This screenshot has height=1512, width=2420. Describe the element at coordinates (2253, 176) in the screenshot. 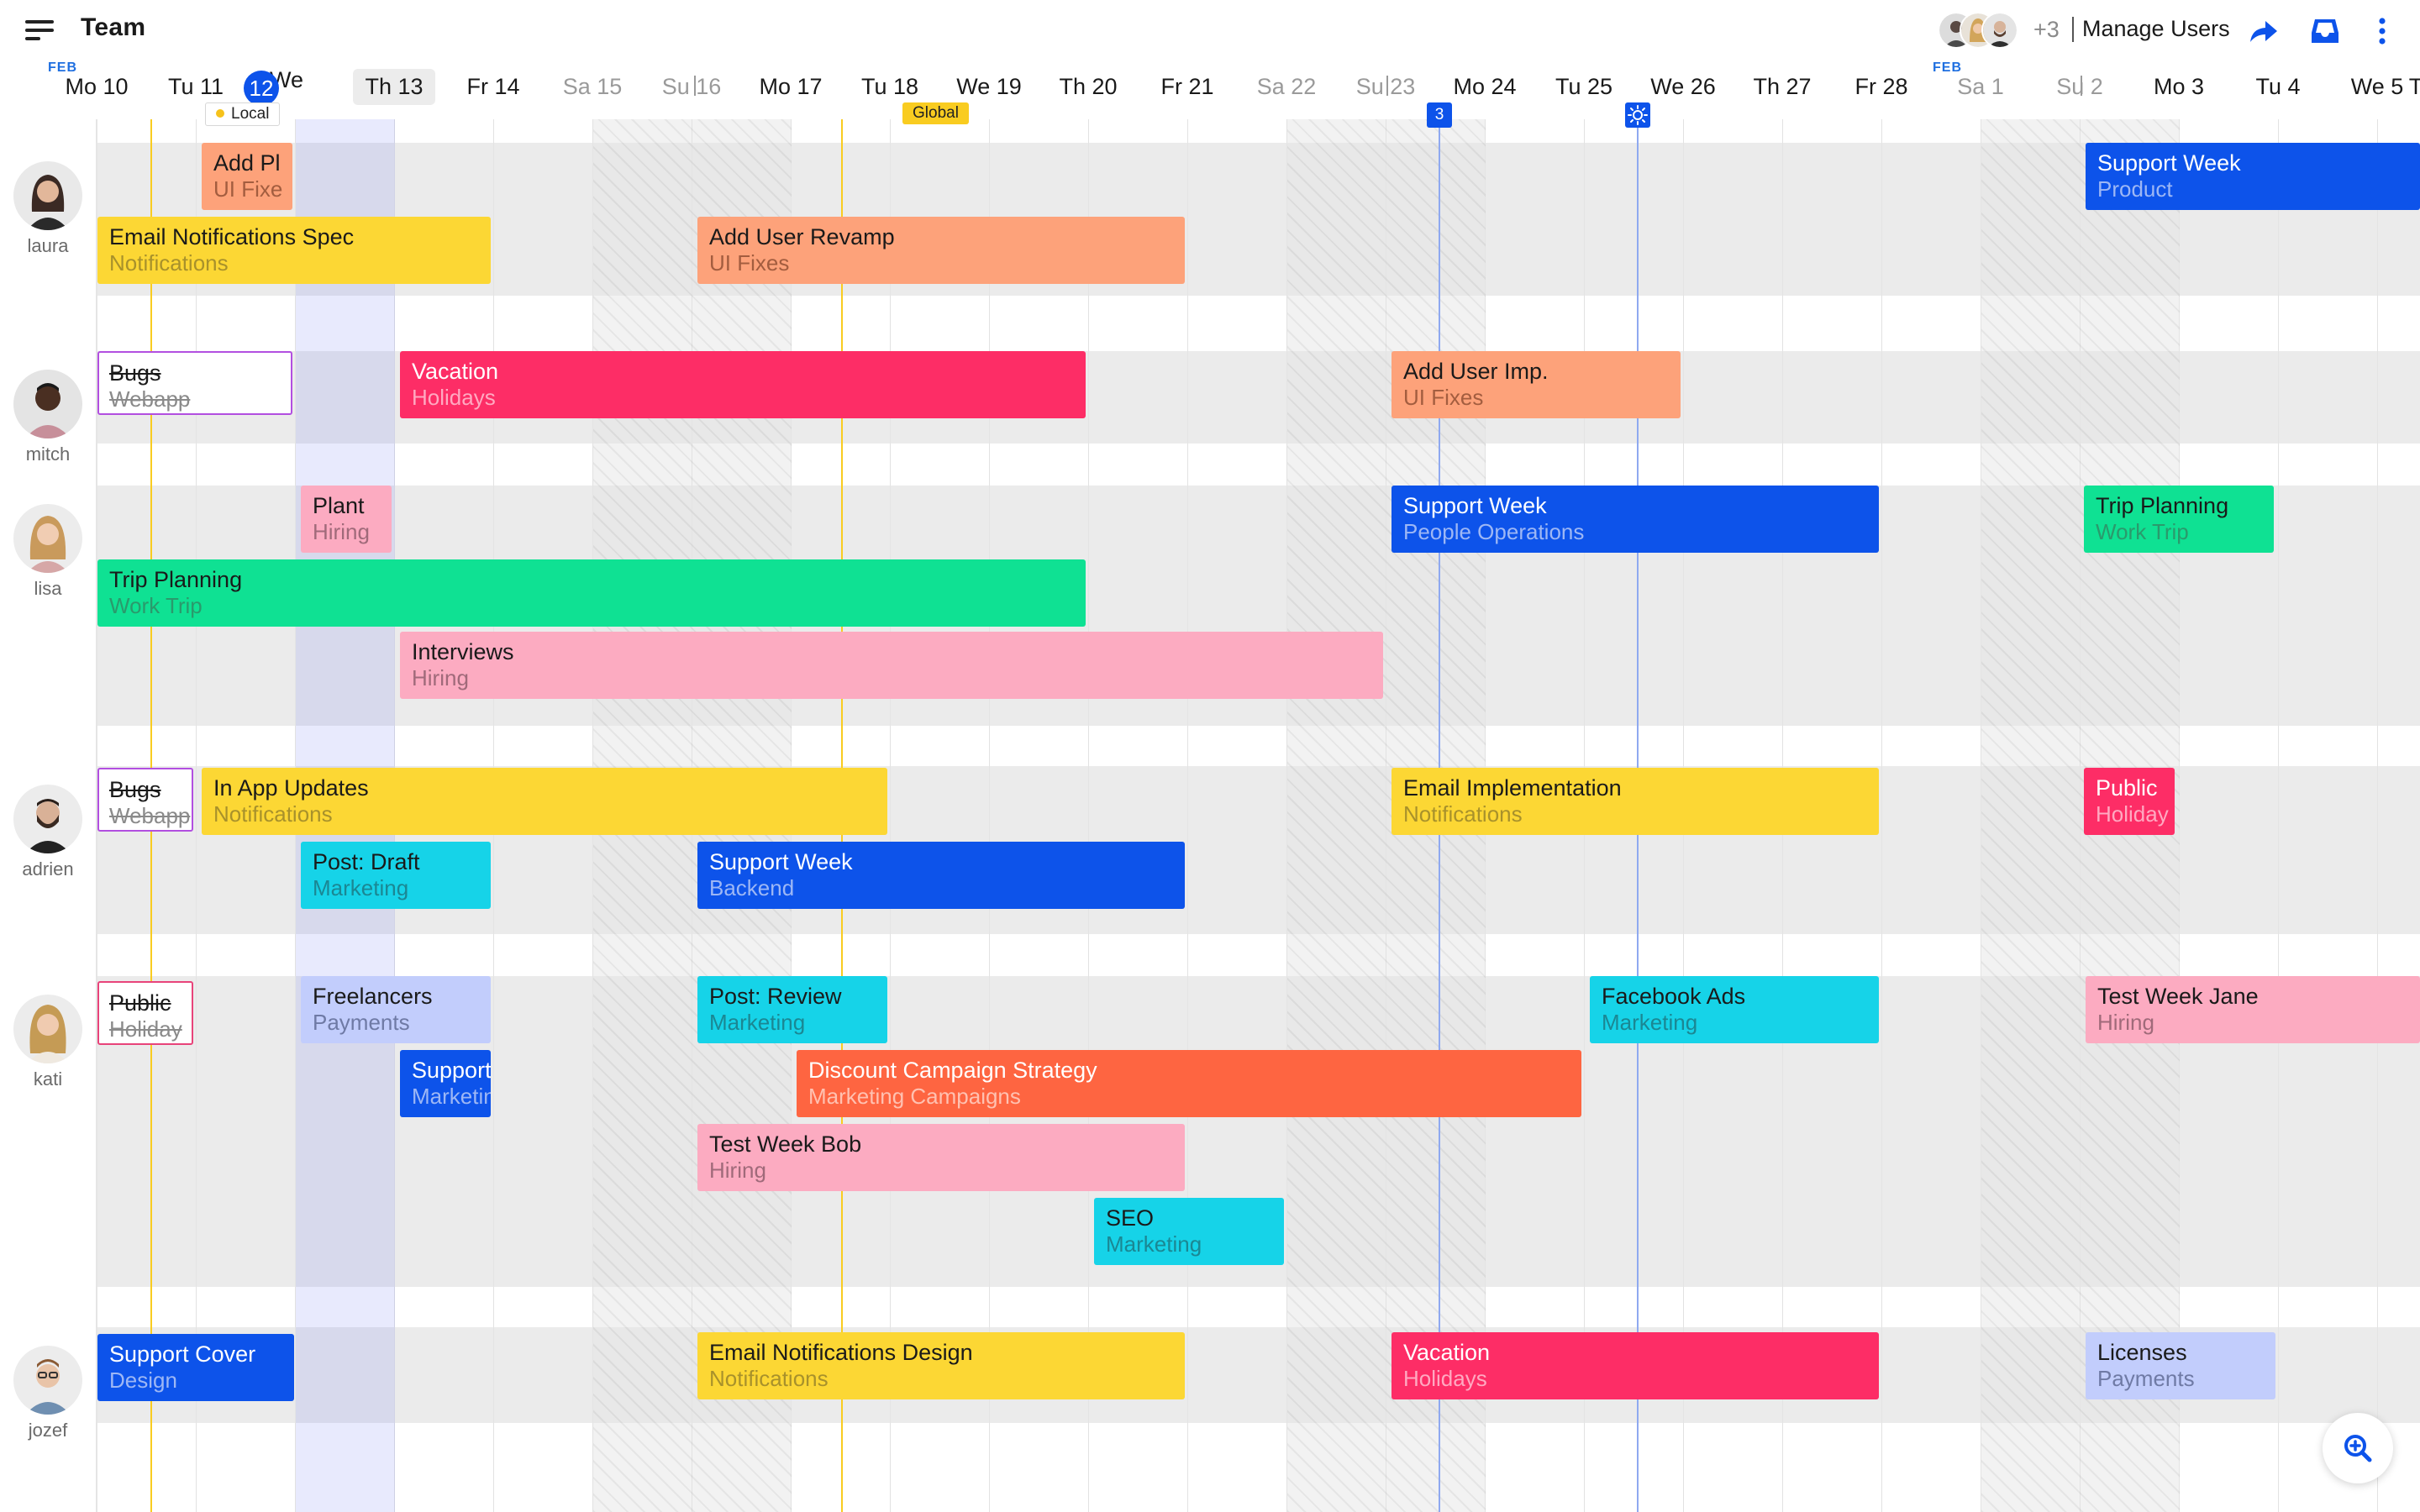

I see `event-card: Support Week Product` at that location.